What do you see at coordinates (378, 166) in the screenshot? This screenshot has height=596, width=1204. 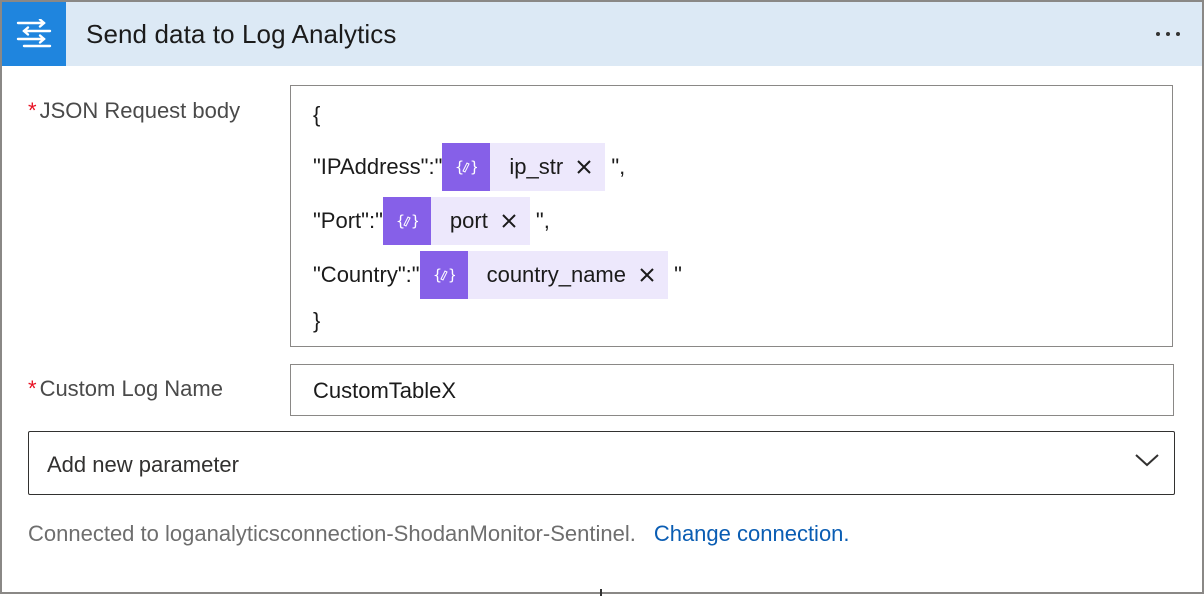 I see `ip-key: "IPAddress":"` at bounding box center [378, 166].